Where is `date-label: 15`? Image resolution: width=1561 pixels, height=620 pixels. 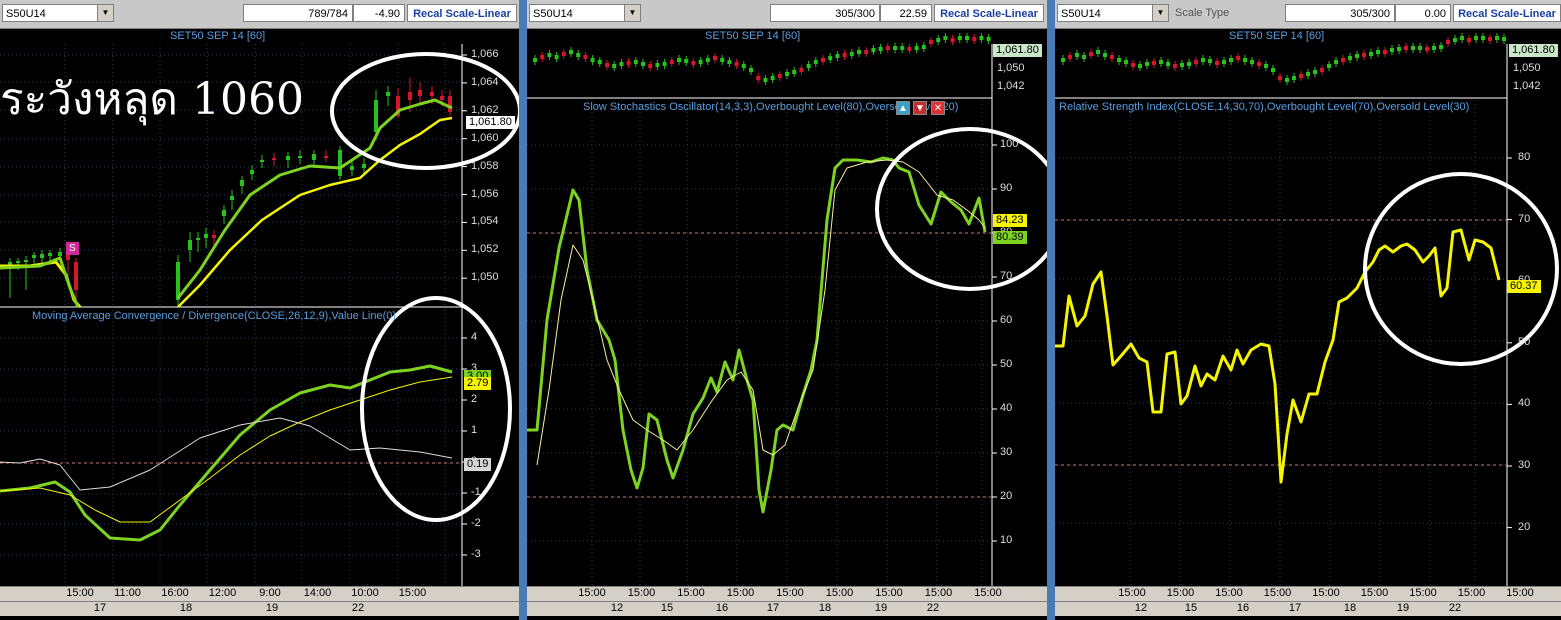 date-label: 15 is located at coordinates (1191, 608).